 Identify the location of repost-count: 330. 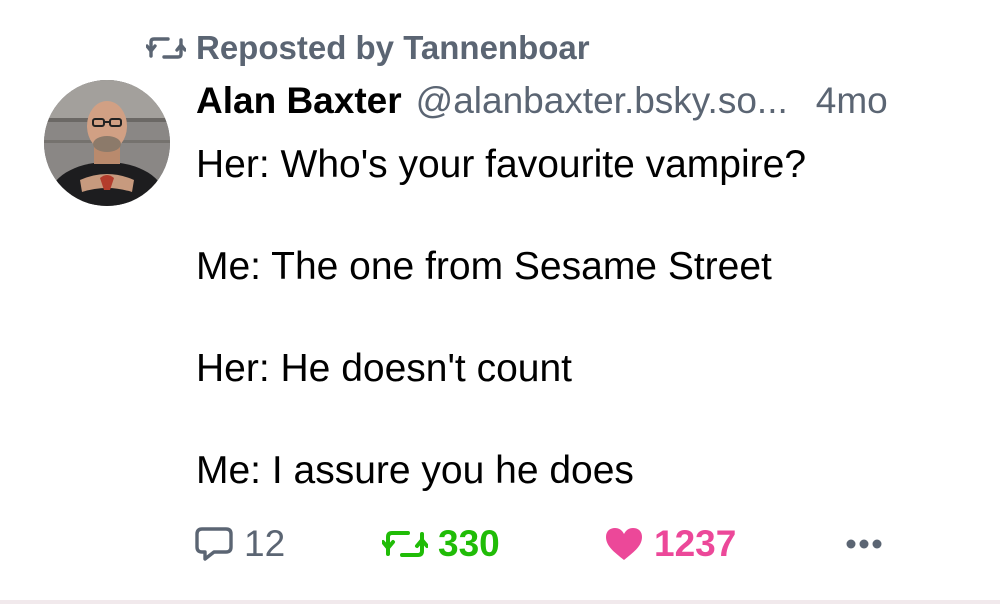
(469, 543).